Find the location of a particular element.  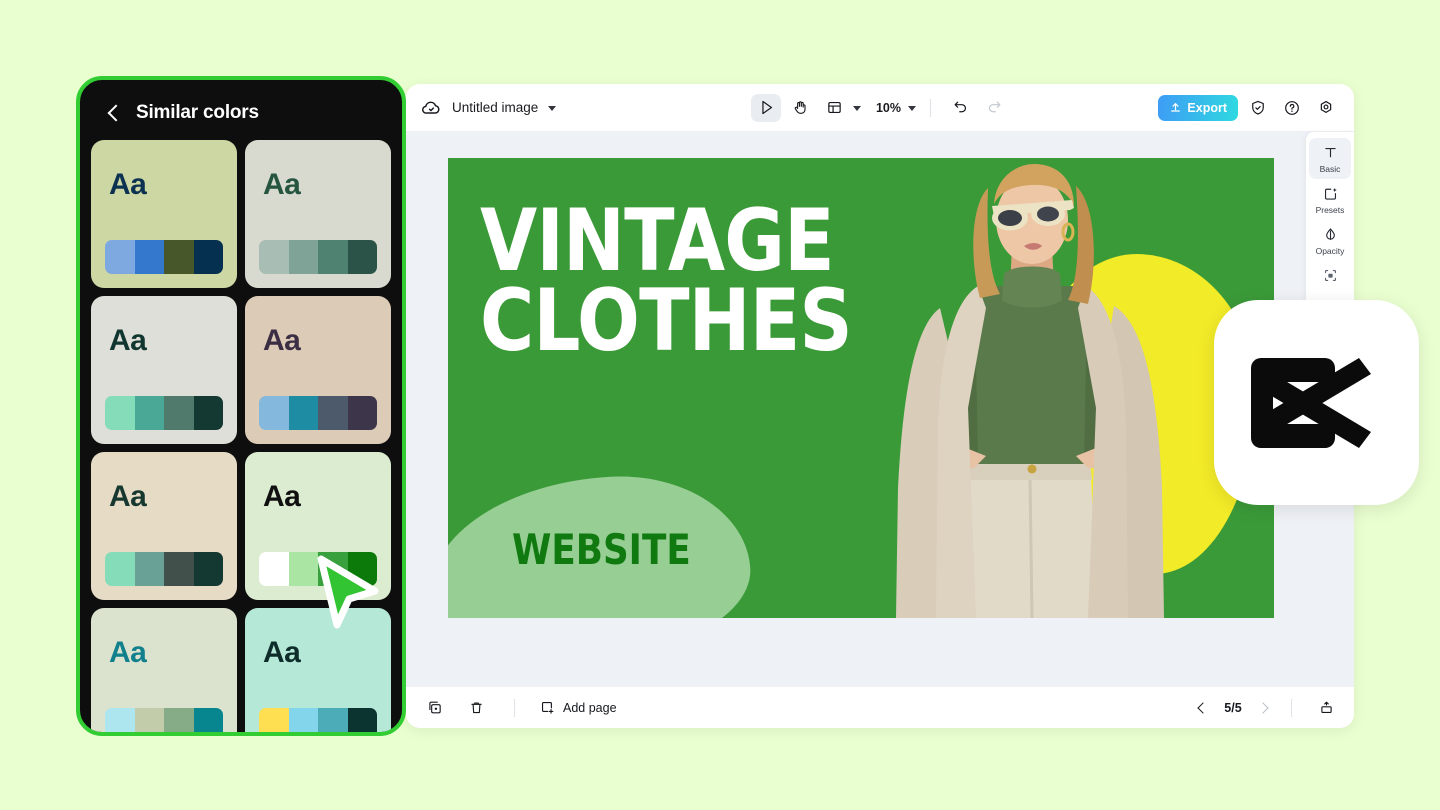

toolbar-divider is located at coordinates (931, 107).